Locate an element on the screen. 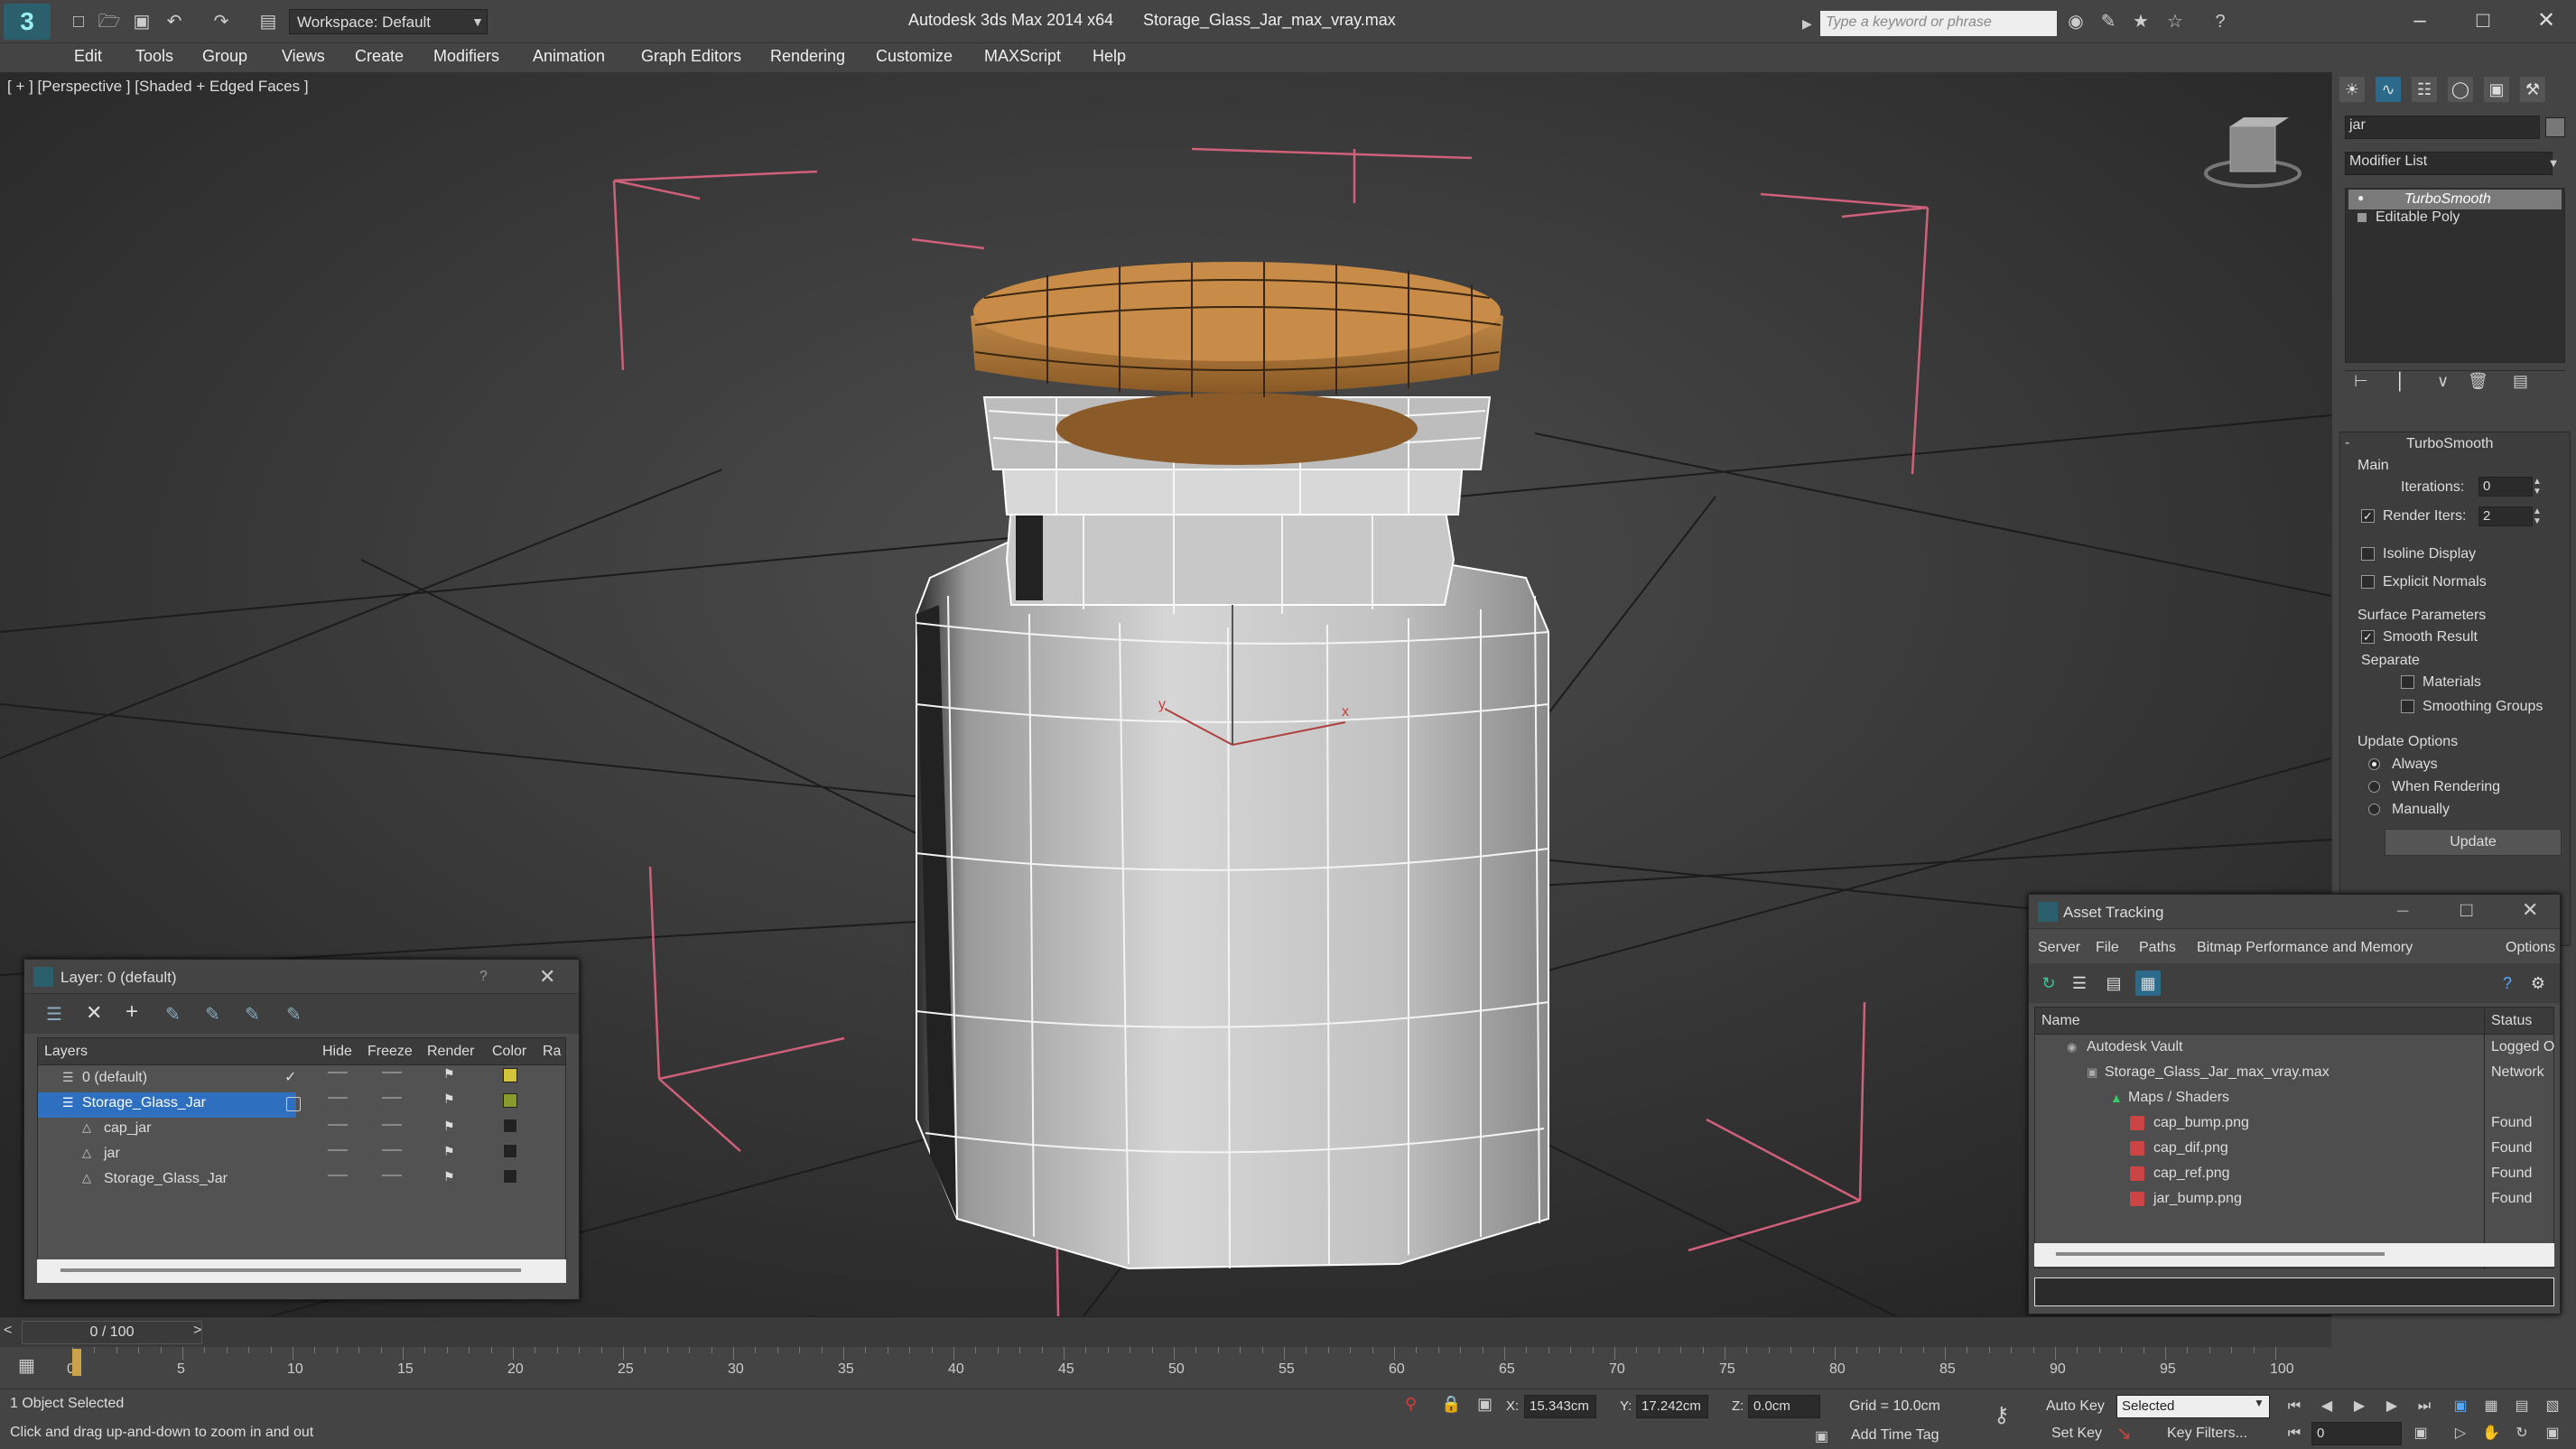 This screenshot has width=2576, height=1449. auto-key-button: Auto Key is located at coordinates (2075, 1406).